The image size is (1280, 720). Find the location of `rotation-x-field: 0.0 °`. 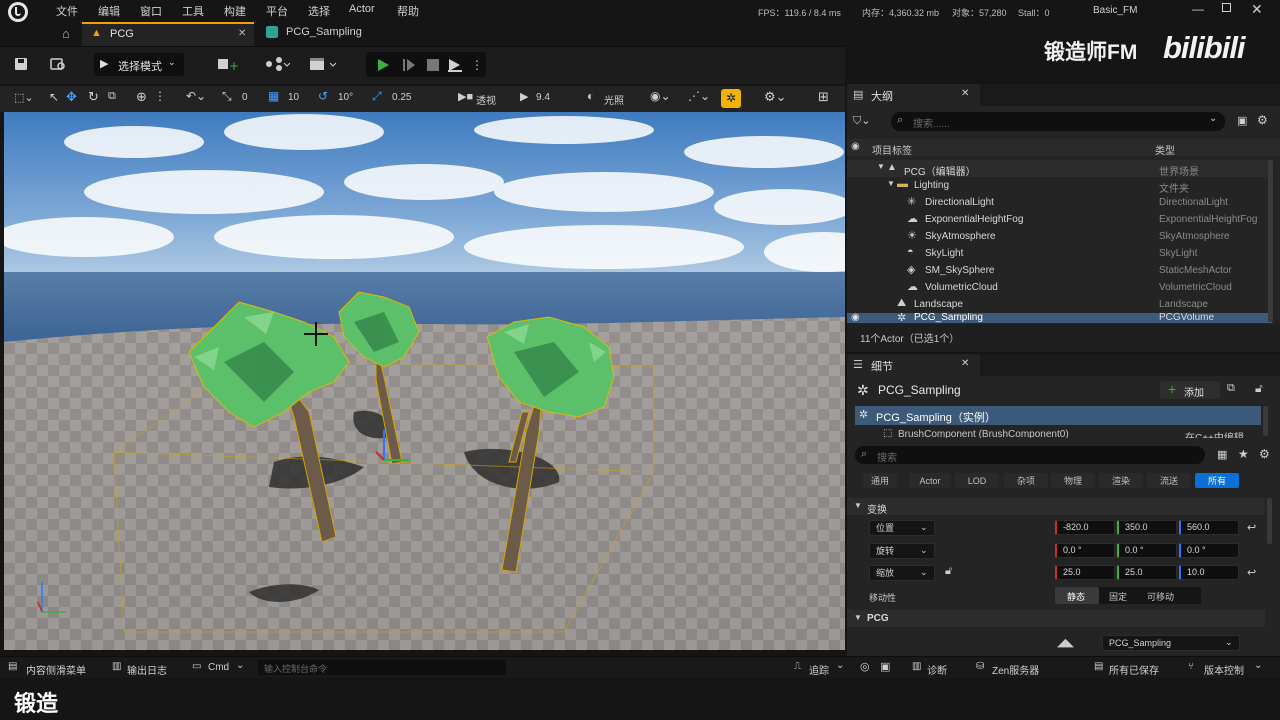

rotation-x-field: 0.0 ° is located at coordinates (1085, 550).